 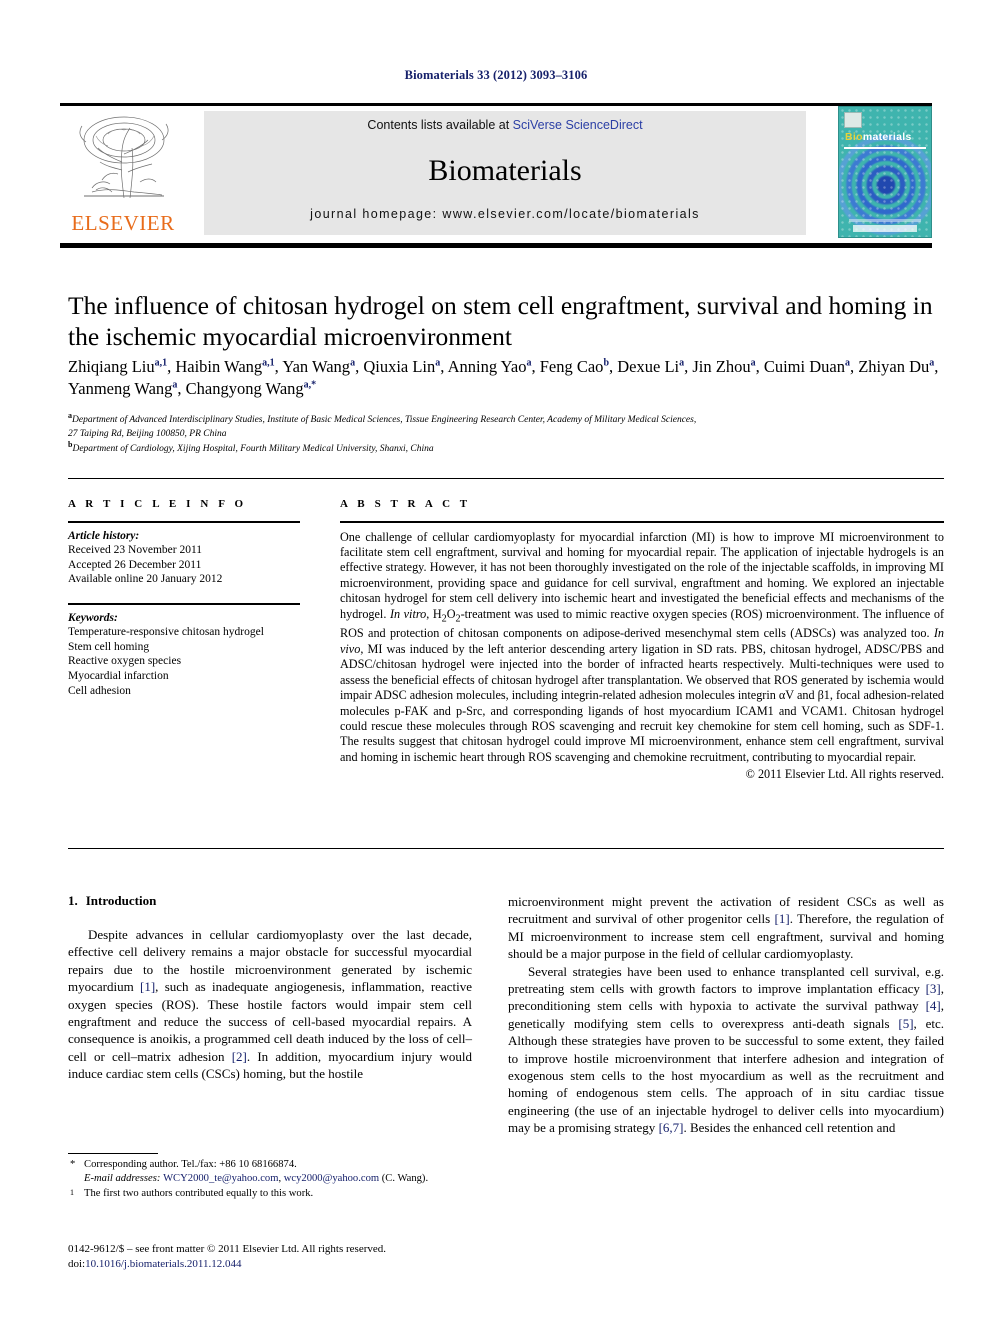 What do you see at coordinates (885, 220) in the screenshot?
I see `cover-footer-text-bar` at bounding box center [885, 220].